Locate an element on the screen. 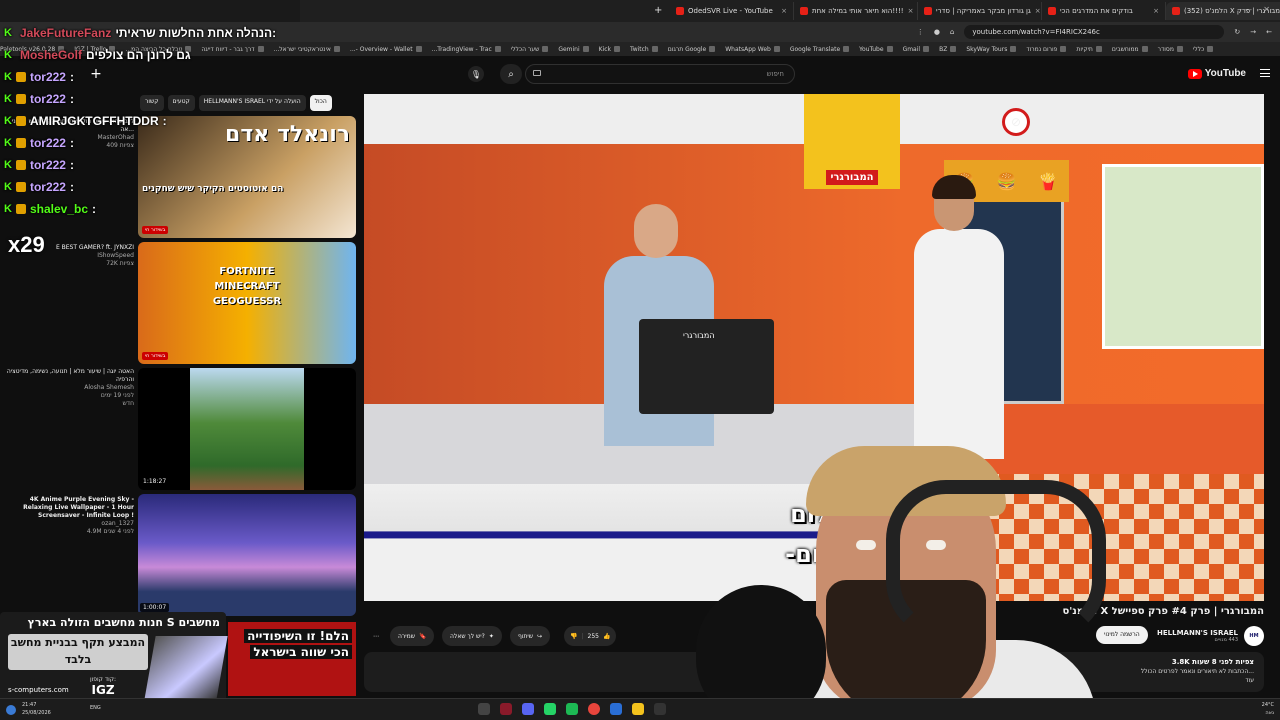  language-indicator: ENG is located at coordinates (95, 708).